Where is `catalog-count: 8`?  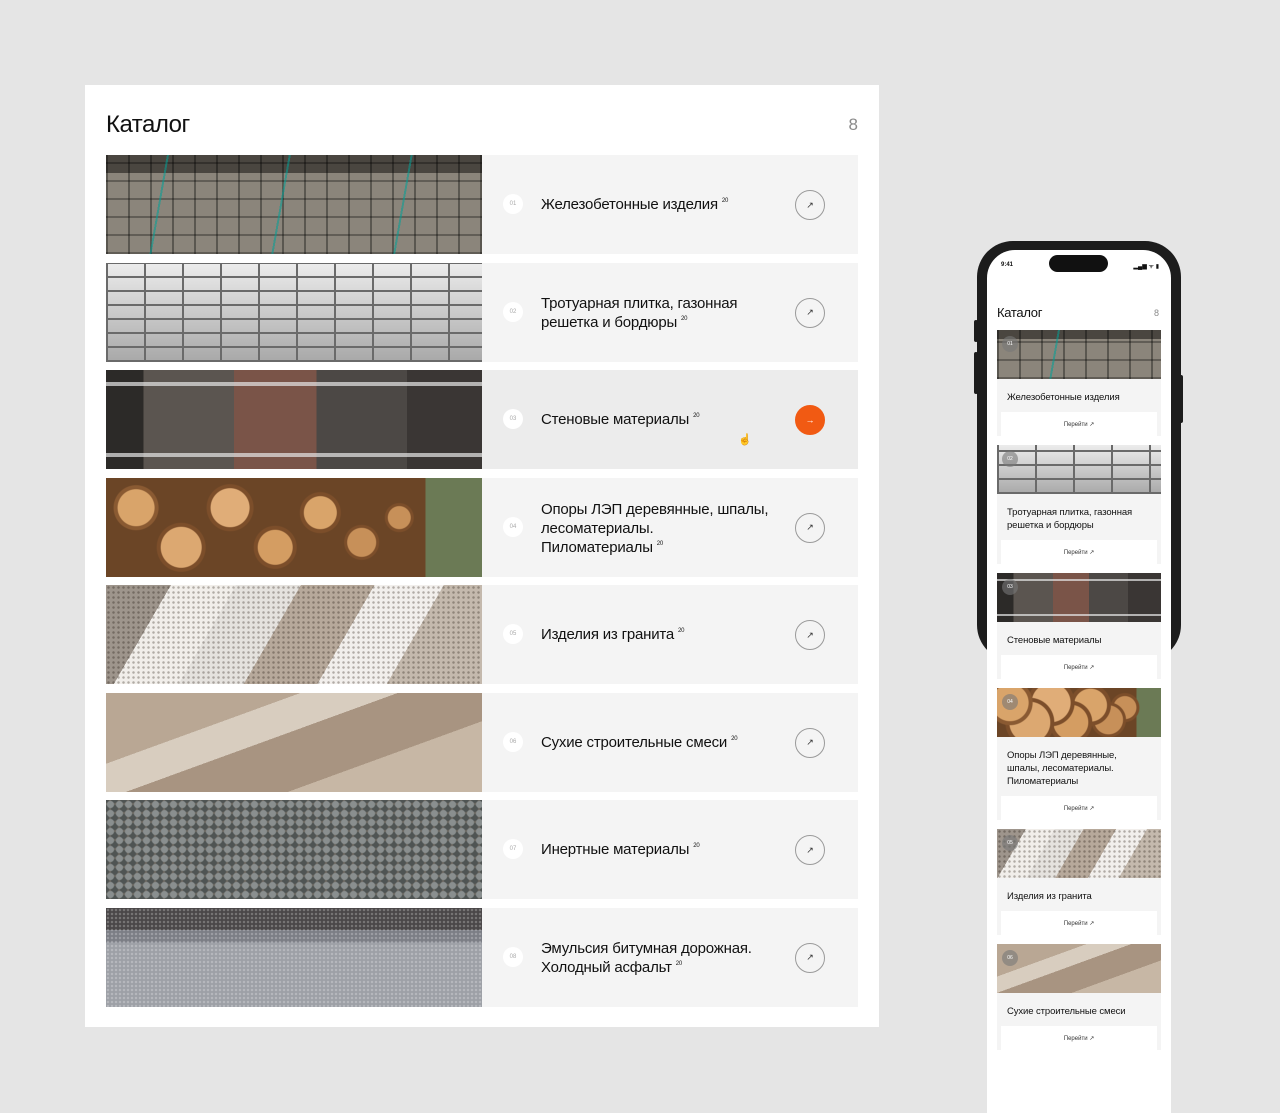 catalog-count: 8 is located at coordinates (853, 124).